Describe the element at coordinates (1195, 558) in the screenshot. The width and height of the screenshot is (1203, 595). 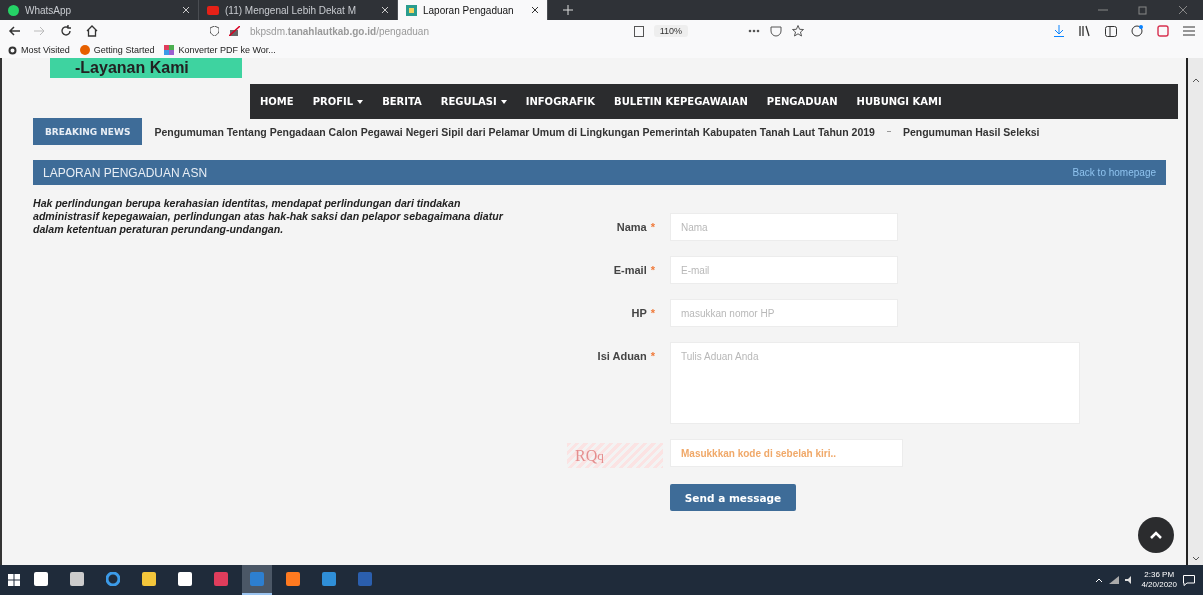
I see `chevron-down-icon` at that location.